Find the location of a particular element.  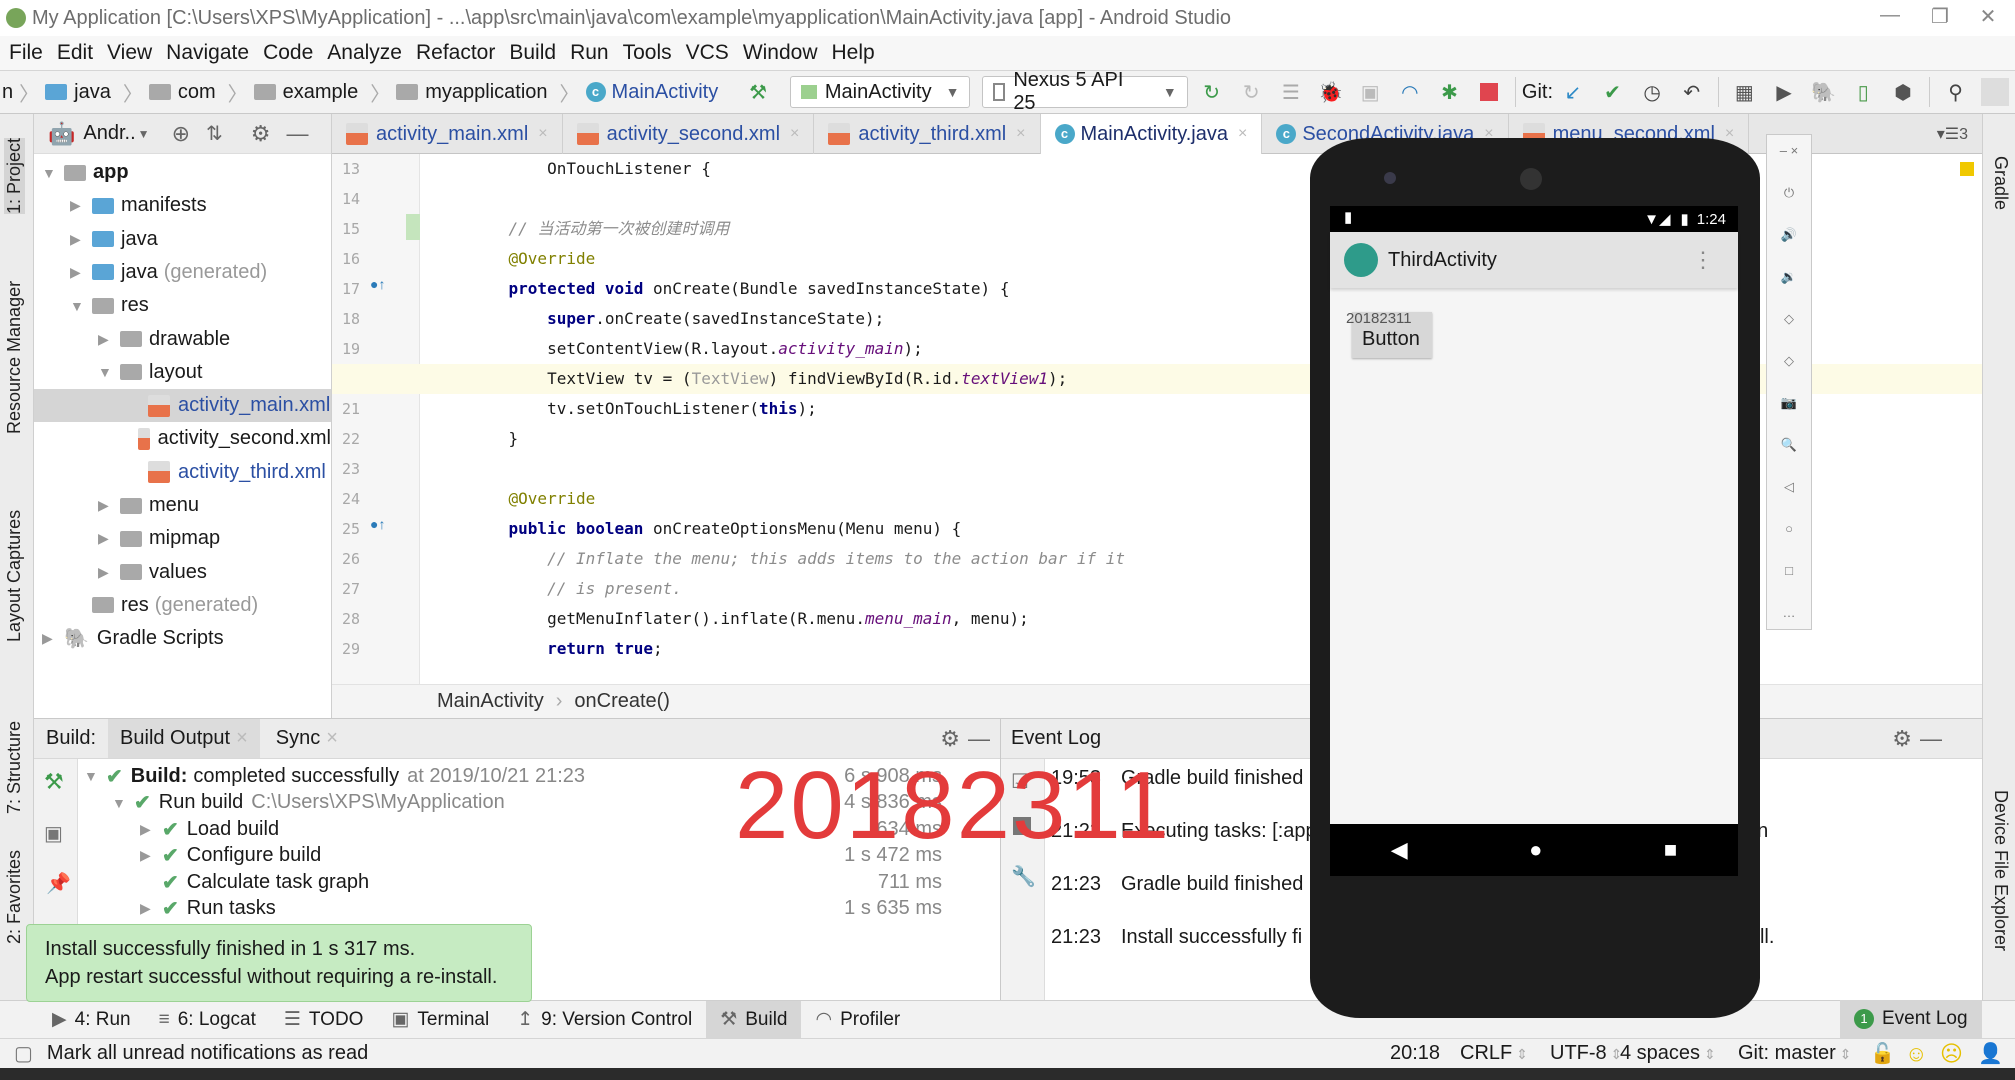

home-icon: ○ is located at coordinates (1789, 528).